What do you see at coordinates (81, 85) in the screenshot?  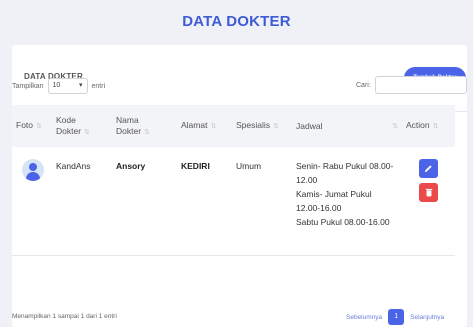 I see `chevron-down-icon: ▾` at bounding box center [81, 85].